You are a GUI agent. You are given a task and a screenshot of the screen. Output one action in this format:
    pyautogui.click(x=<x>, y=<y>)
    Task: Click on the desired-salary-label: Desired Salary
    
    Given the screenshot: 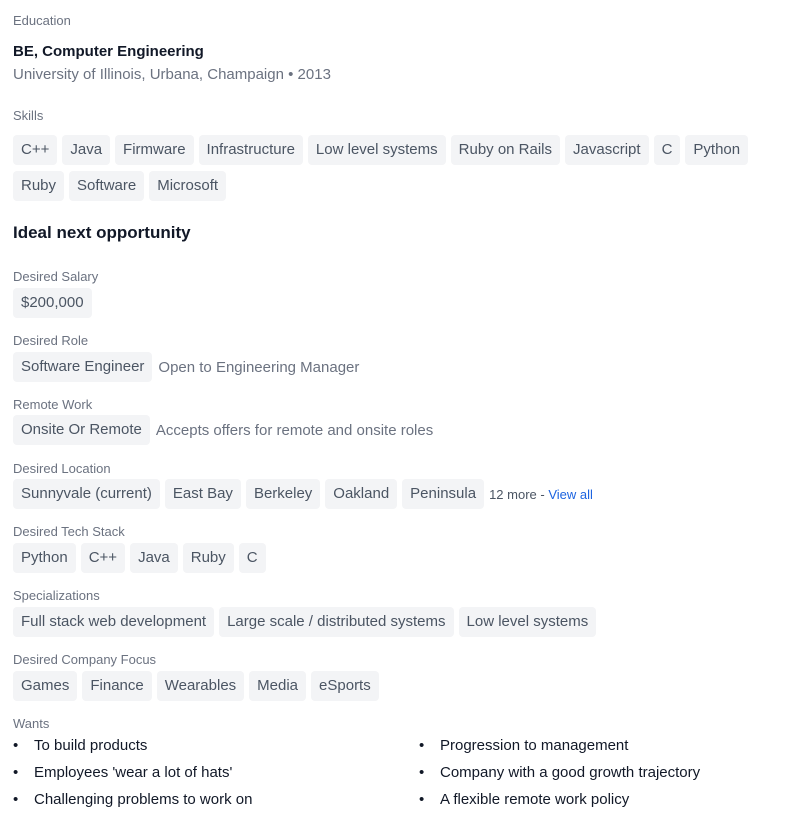 What is the action you would take?
    pyautogui.click(x=56, y=276)
    